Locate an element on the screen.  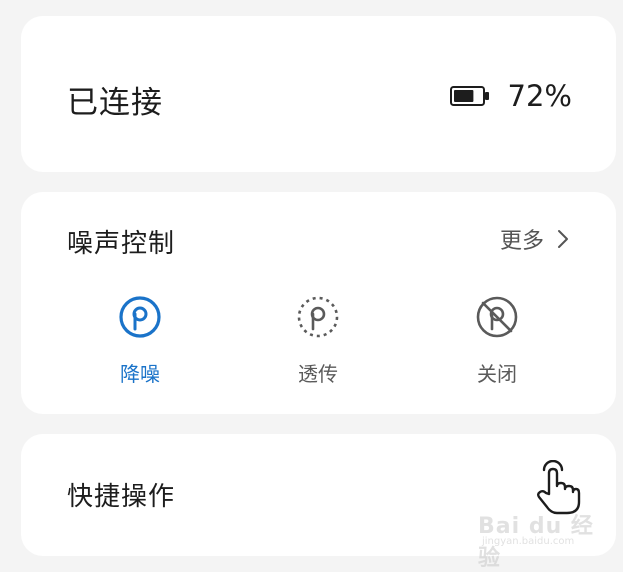
transparency-icon is located at coordinates (318, 317).